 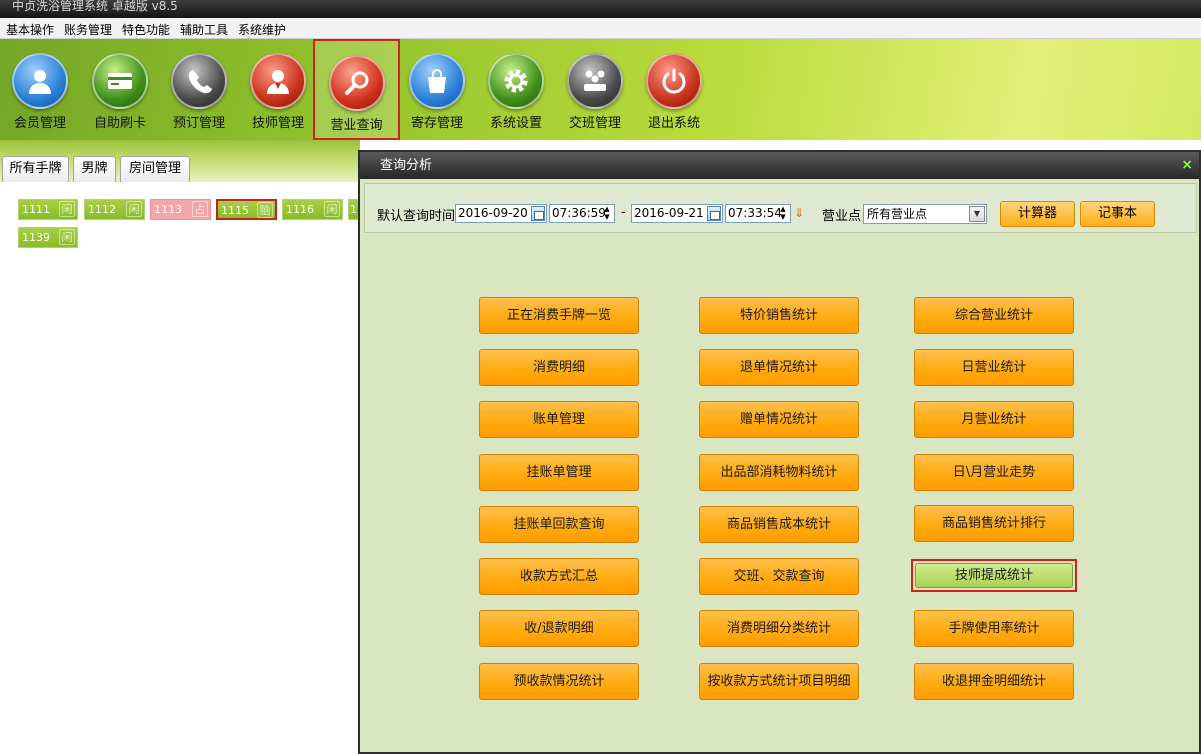 I want to click on comprehensive-business-stats-button: 综合营业统计, so click(x=994, y=315).